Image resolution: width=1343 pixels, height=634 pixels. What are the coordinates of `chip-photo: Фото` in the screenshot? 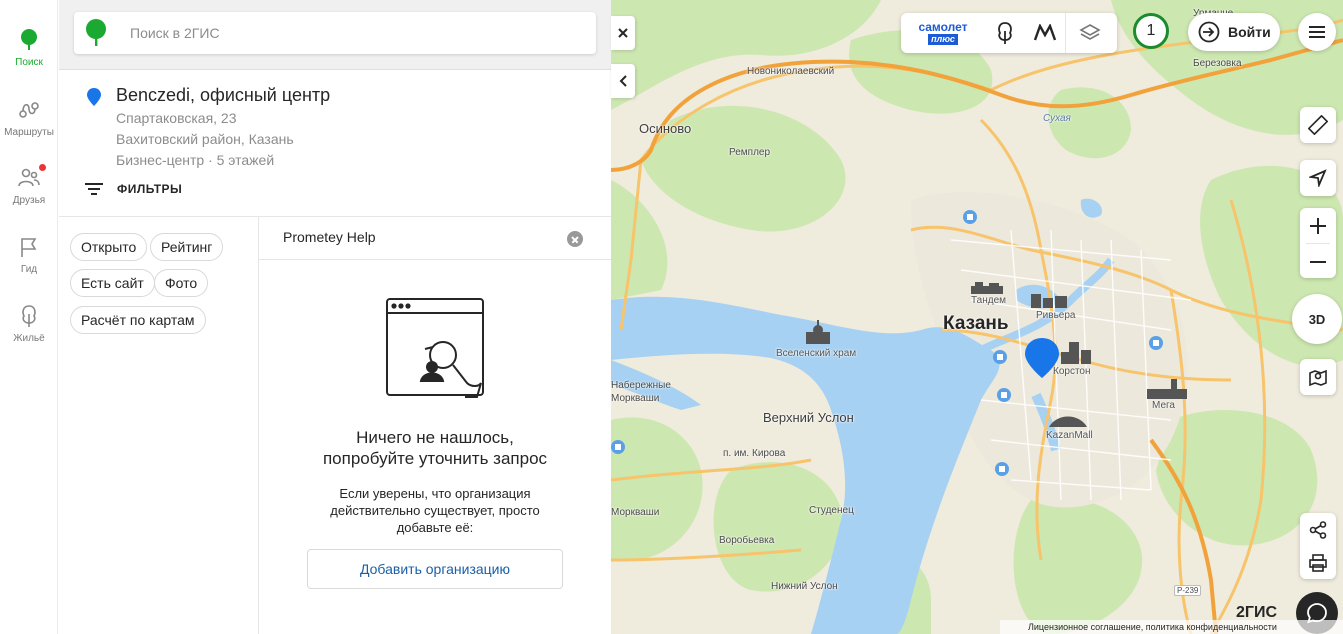 It's located at (181, 283).